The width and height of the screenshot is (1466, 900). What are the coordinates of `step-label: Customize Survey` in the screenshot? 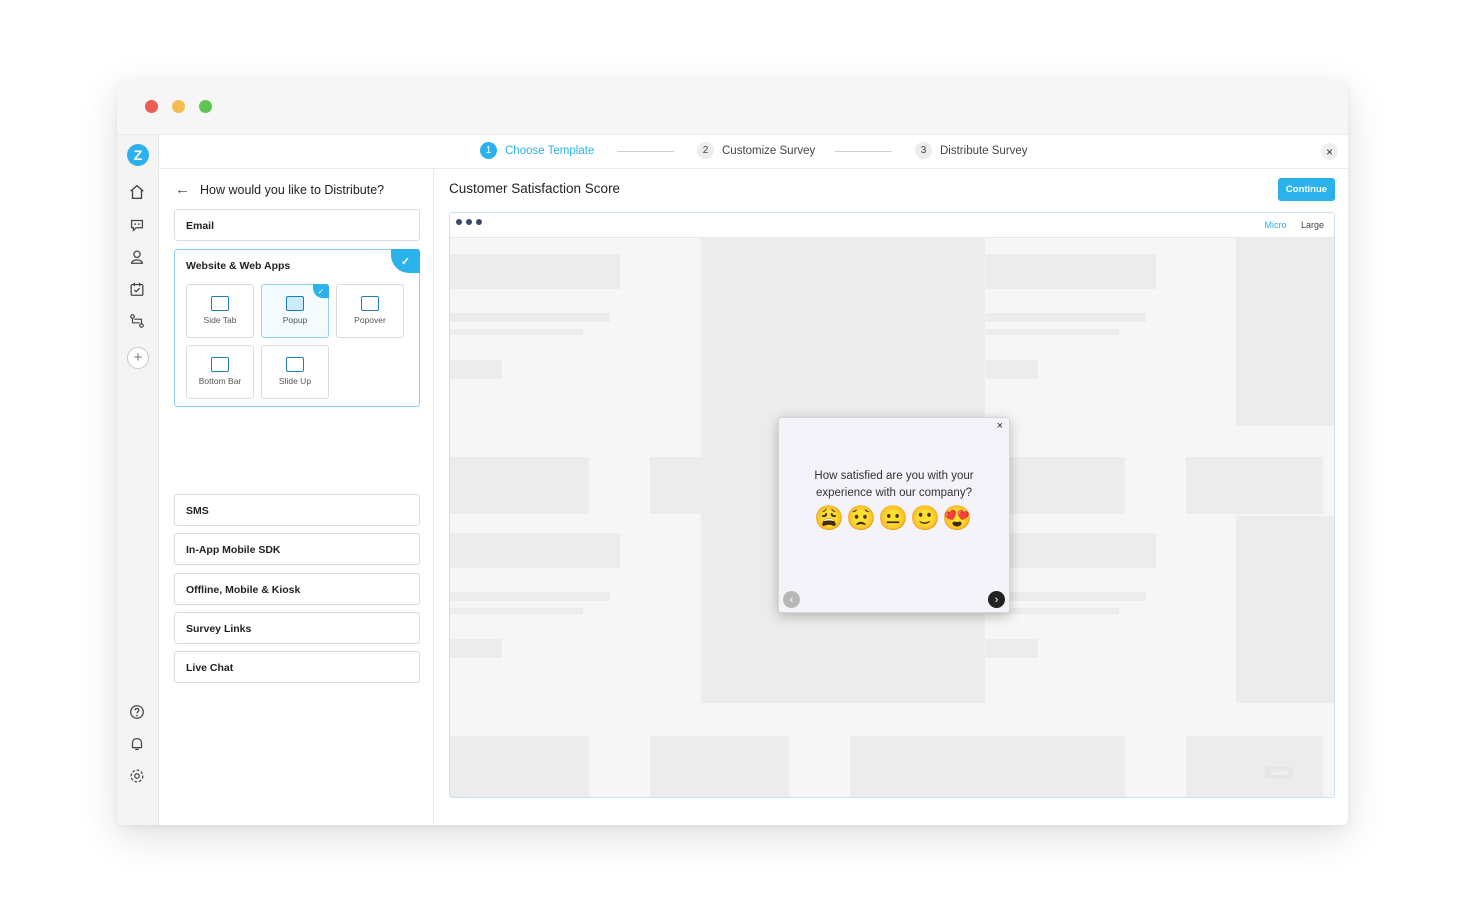 It's located at (769, 150).